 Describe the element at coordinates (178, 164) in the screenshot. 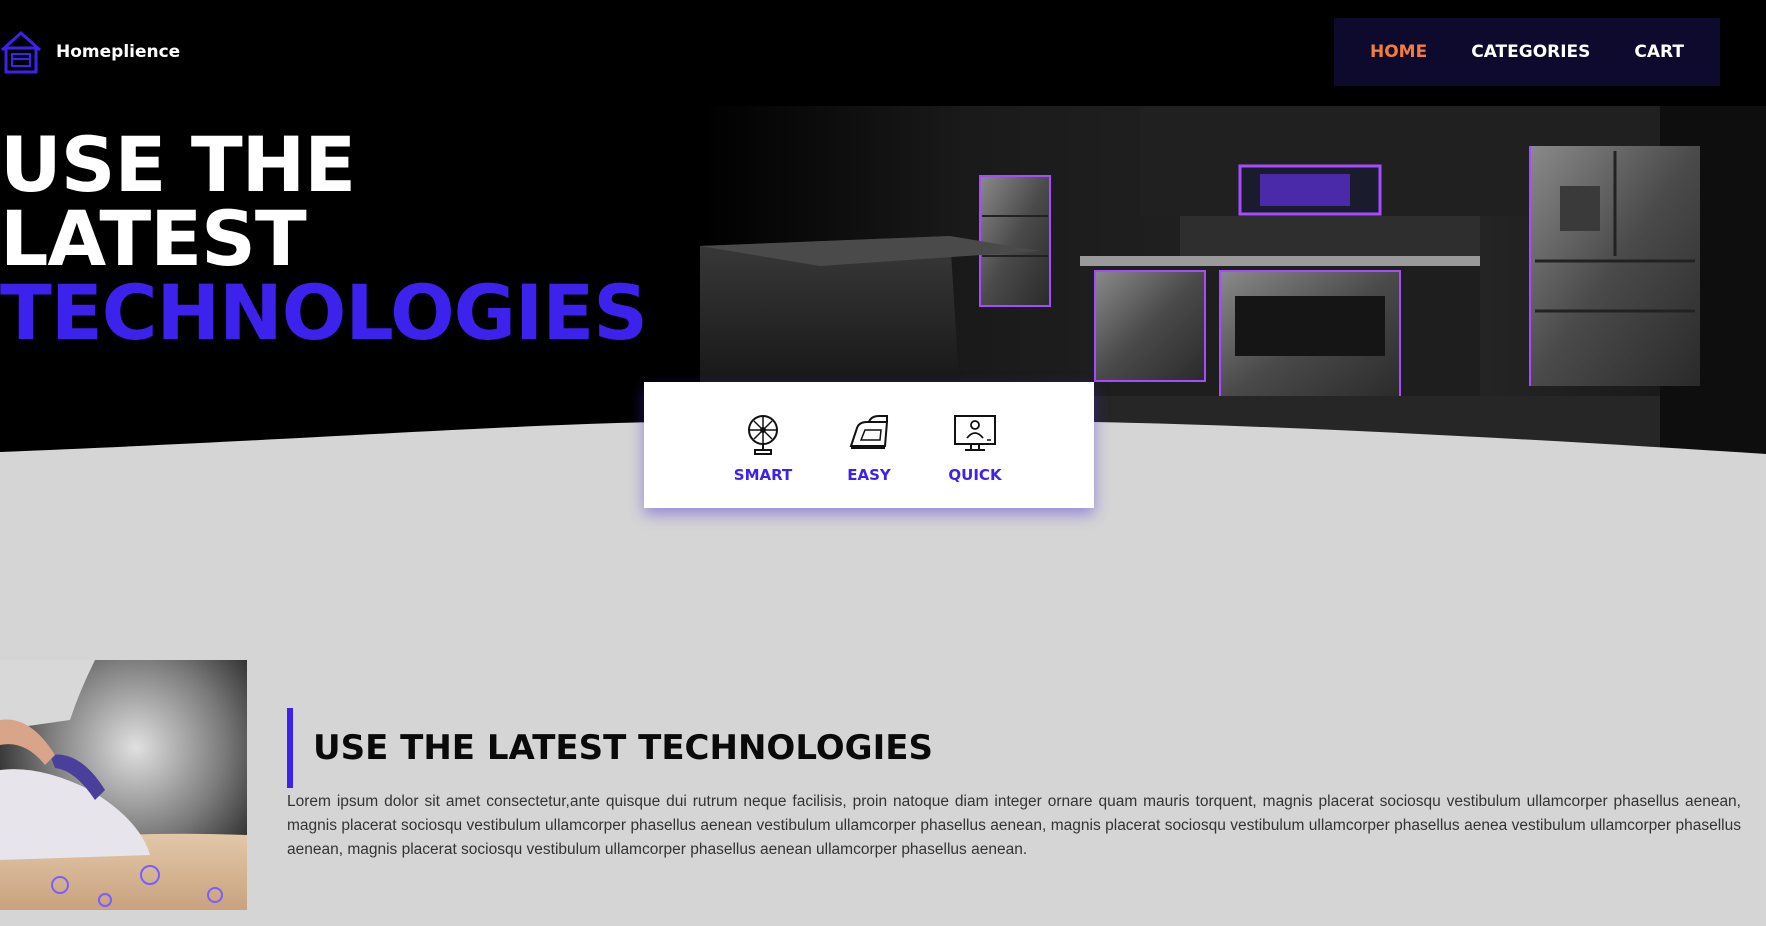

I see `headline-line-1: USE THE` at that location.